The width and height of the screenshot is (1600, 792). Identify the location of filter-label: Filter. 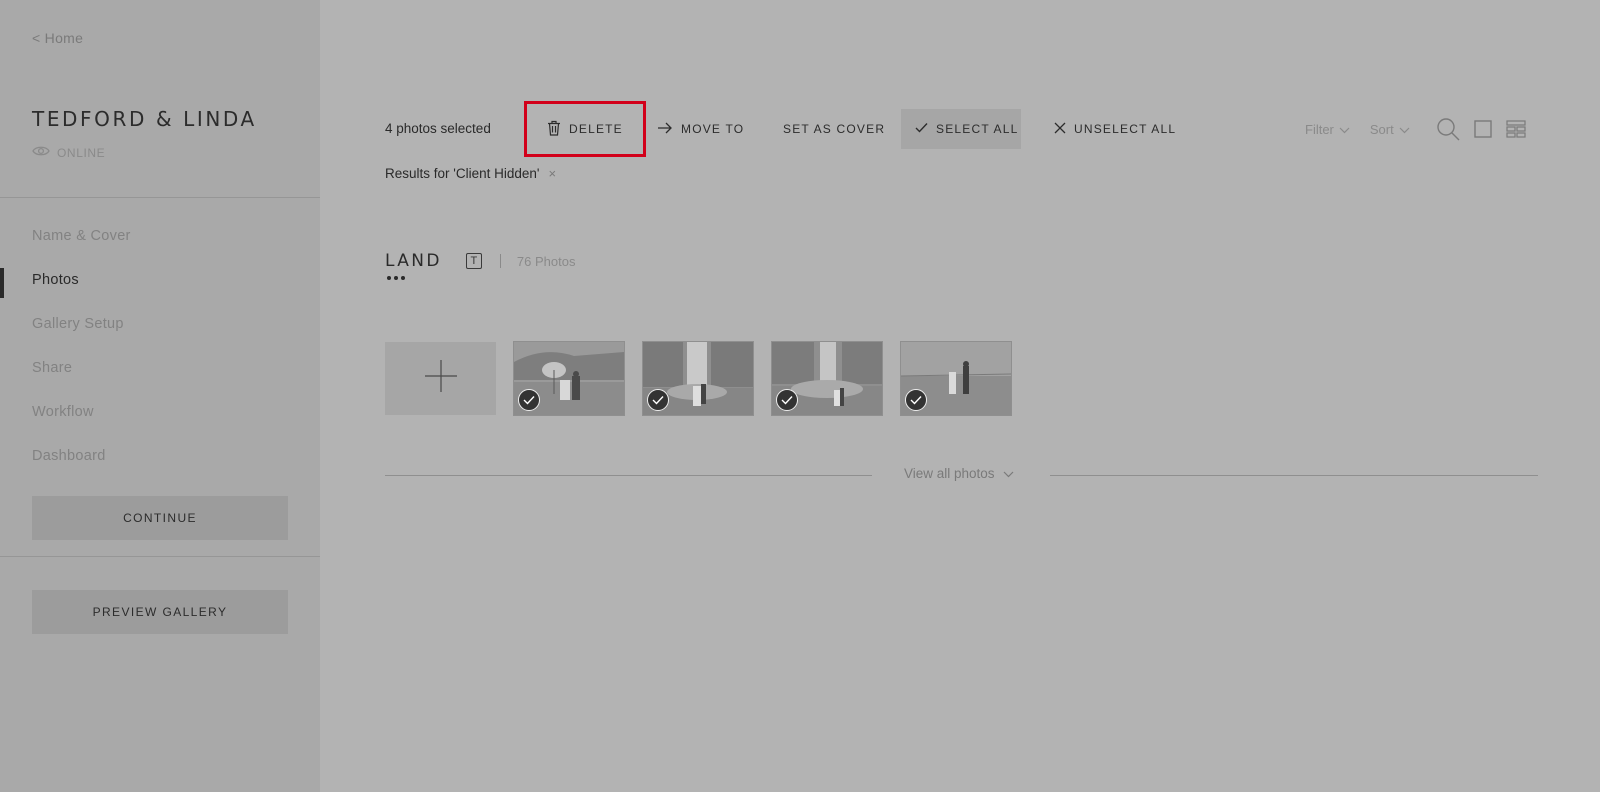
(1319, 129).